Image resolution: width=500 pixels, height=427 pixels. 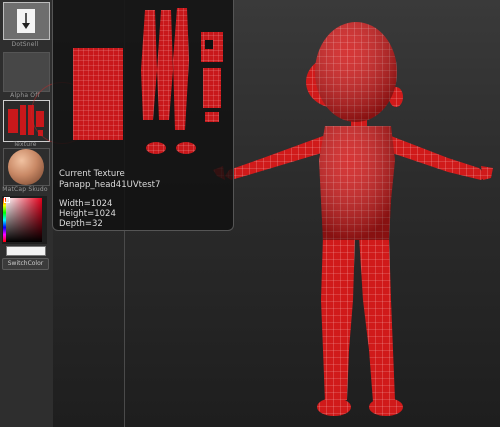 I want to click on secondary-color-swatch, so click(x=26, y=251).